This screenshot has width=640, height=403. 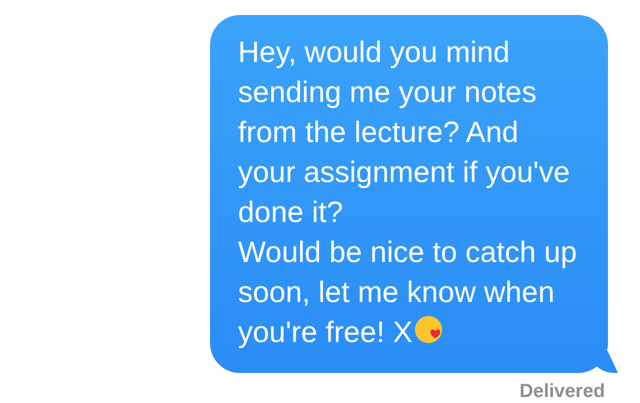 I want to click on delivery-status: Delivered, so click(x=562, y=392).